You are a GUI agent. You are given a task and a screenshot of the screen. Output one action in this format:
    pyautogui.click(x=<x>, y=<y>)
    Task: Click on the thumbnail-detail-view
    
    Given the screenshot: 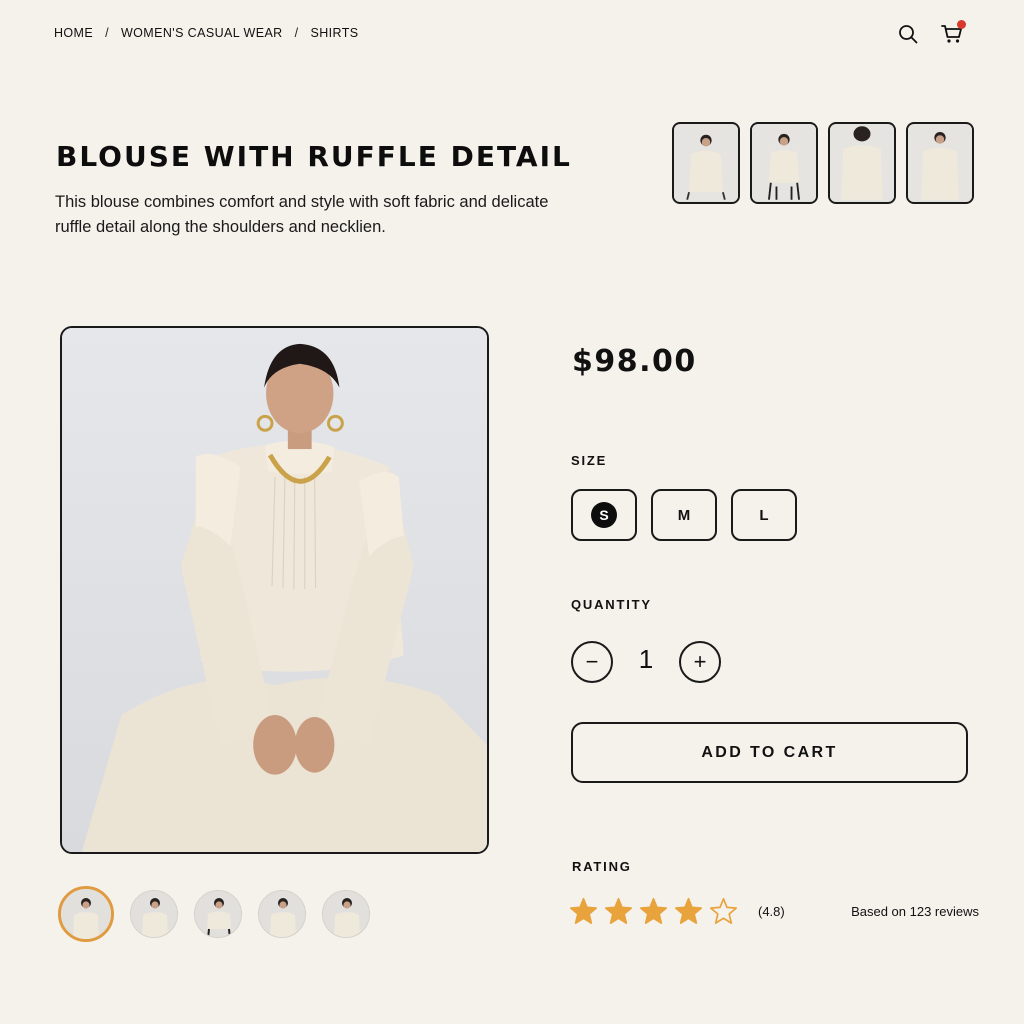 What is the action you would take?
    pyautogui.click(x=940, y=163)
    